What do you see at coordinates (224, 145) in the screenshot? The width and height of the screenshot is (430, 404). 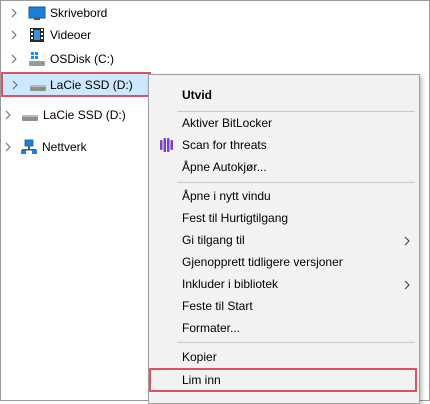 I see `menu-item-label: Scan for threats` at bounding box center [224, 145].